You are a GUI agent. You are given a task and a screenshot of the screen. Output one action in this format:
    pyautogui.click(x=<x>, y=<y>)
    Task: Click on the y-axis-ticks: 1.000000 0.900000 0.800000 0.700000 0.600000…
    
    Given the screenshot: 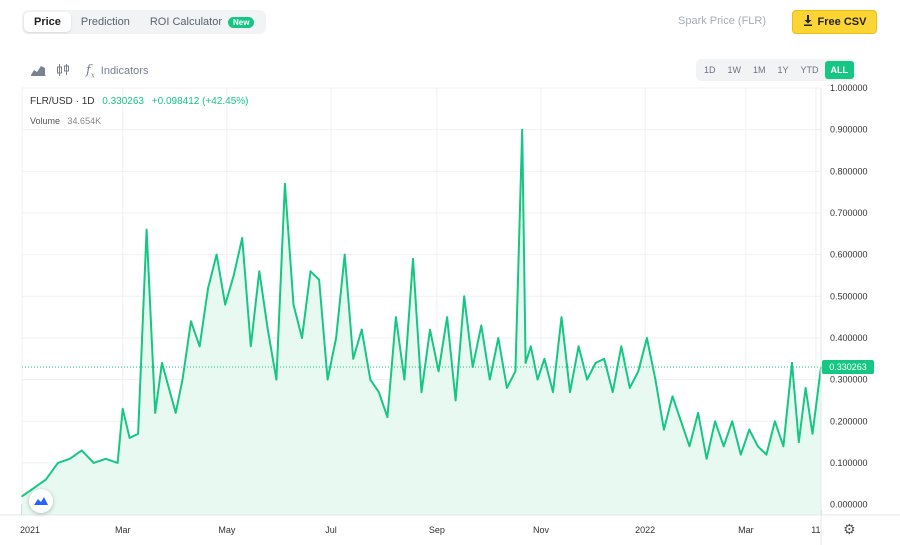 What is the action you would take?
    pyautogui.click(x=849, y=296)
    